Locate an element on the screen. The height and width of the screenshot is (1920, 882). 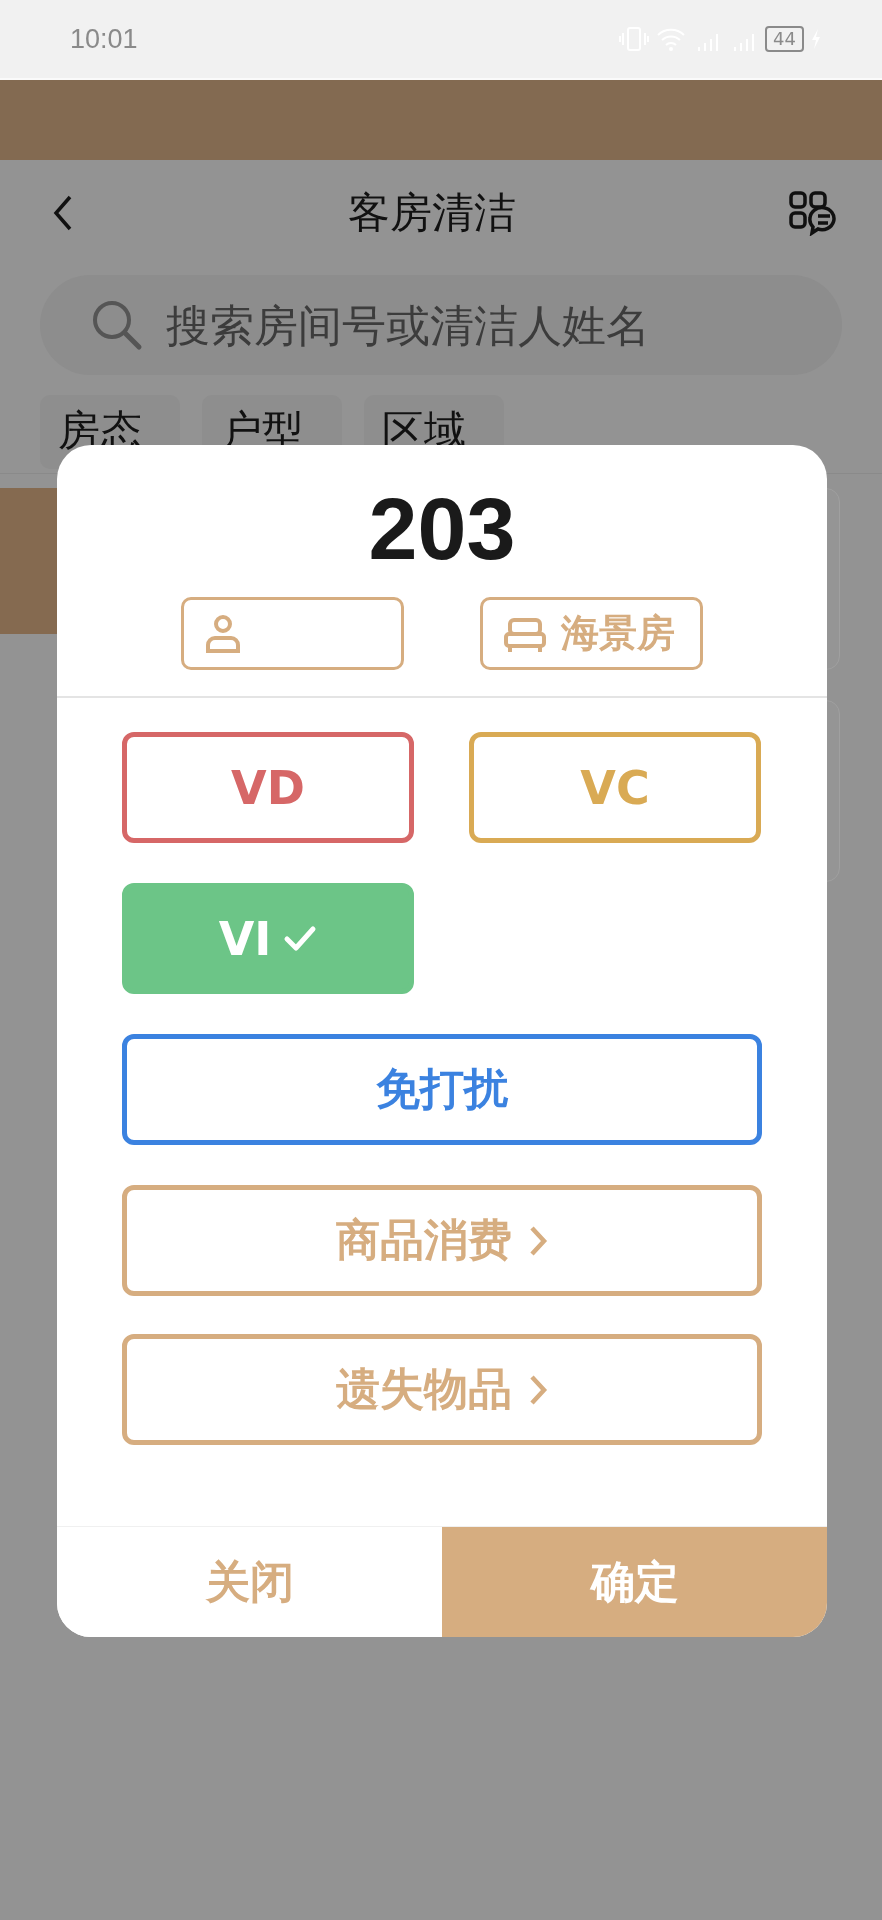
menu-button: 遗失物品 is located at coordinates (442, 1390).